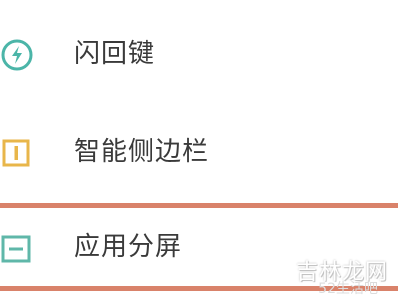 This screenshot has width=400, height=300. Describe the element at coordinates (348, 289) in the screenshot. I see `watermark-sub-text: 52生活吧` at that location.